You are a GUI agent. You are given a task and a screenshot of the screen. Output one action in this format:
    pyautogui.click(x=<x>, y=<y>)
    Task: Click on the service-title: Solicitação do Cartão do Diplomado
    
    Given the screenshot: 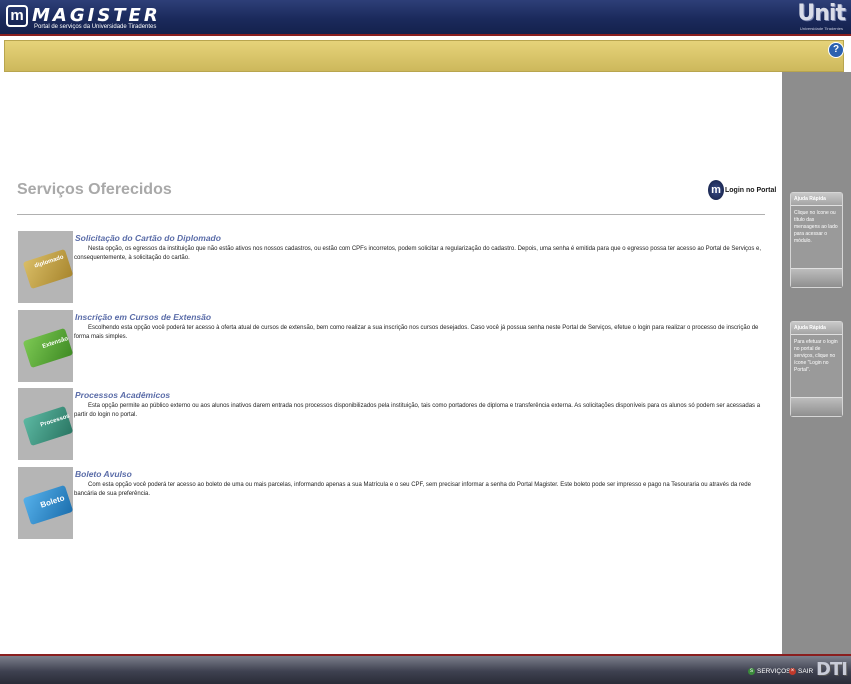 What is the action you would take?
    pyautogui.click(x=148, y=238)
    